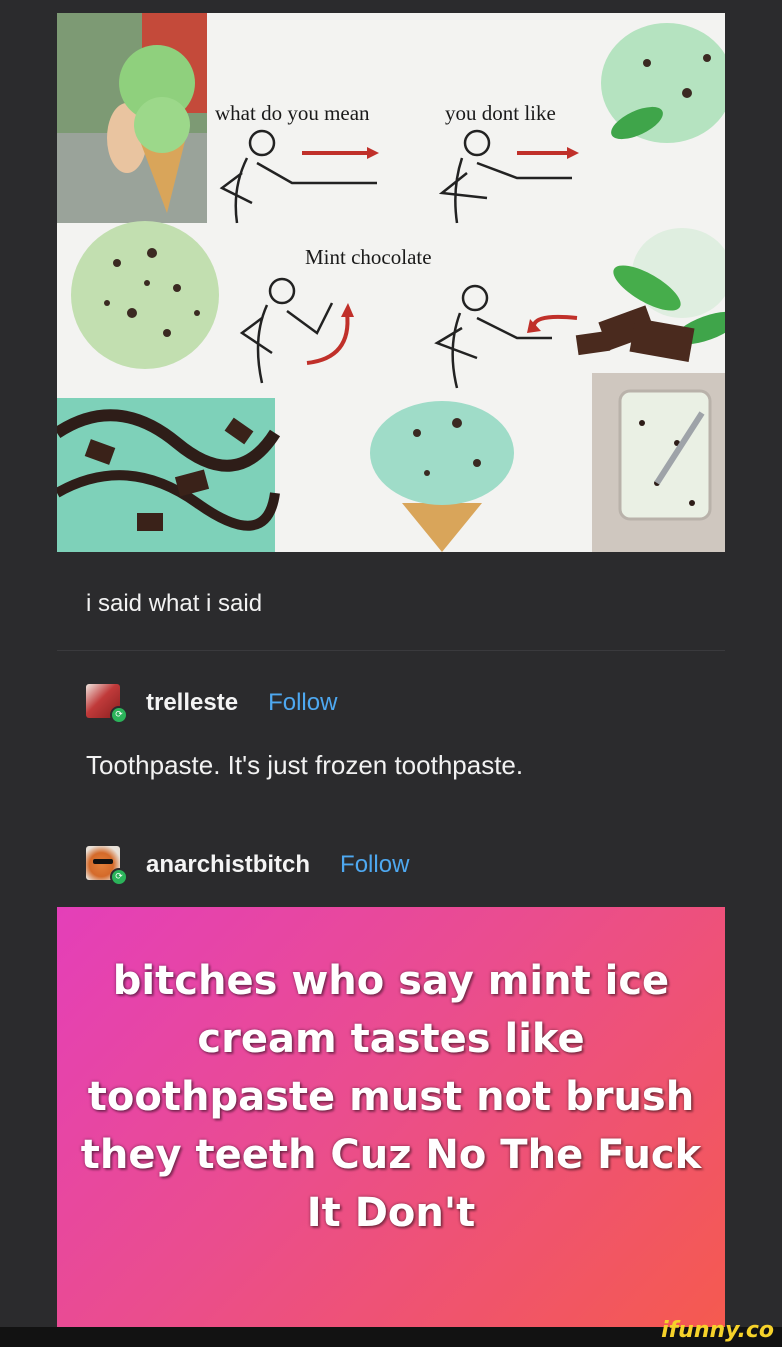  Describe the element at coordinates (292, 113) in the screenshot. I see `meme-text-what-do-you-mean: what do you mean` at that location.